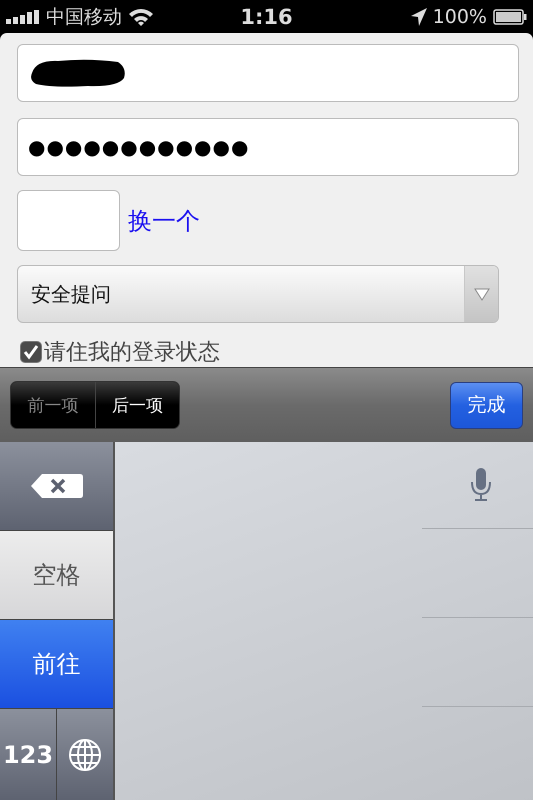  Describe the element at coordinates (84, 17) in the screenshot. I see `carrier-name: 中国移动` at that location.